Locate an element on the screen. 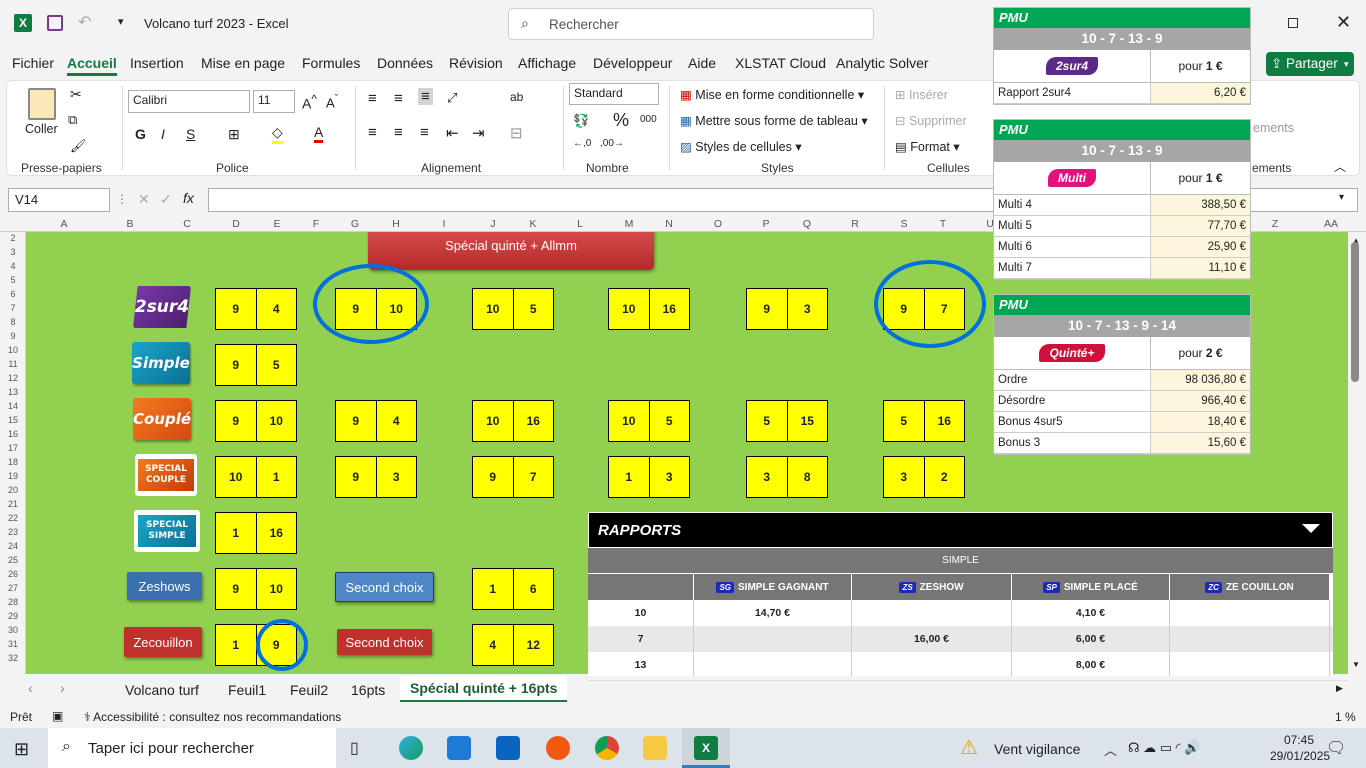 The image size is (1366, 768). font-size-select: 11 is located at coordinates (274, 101).